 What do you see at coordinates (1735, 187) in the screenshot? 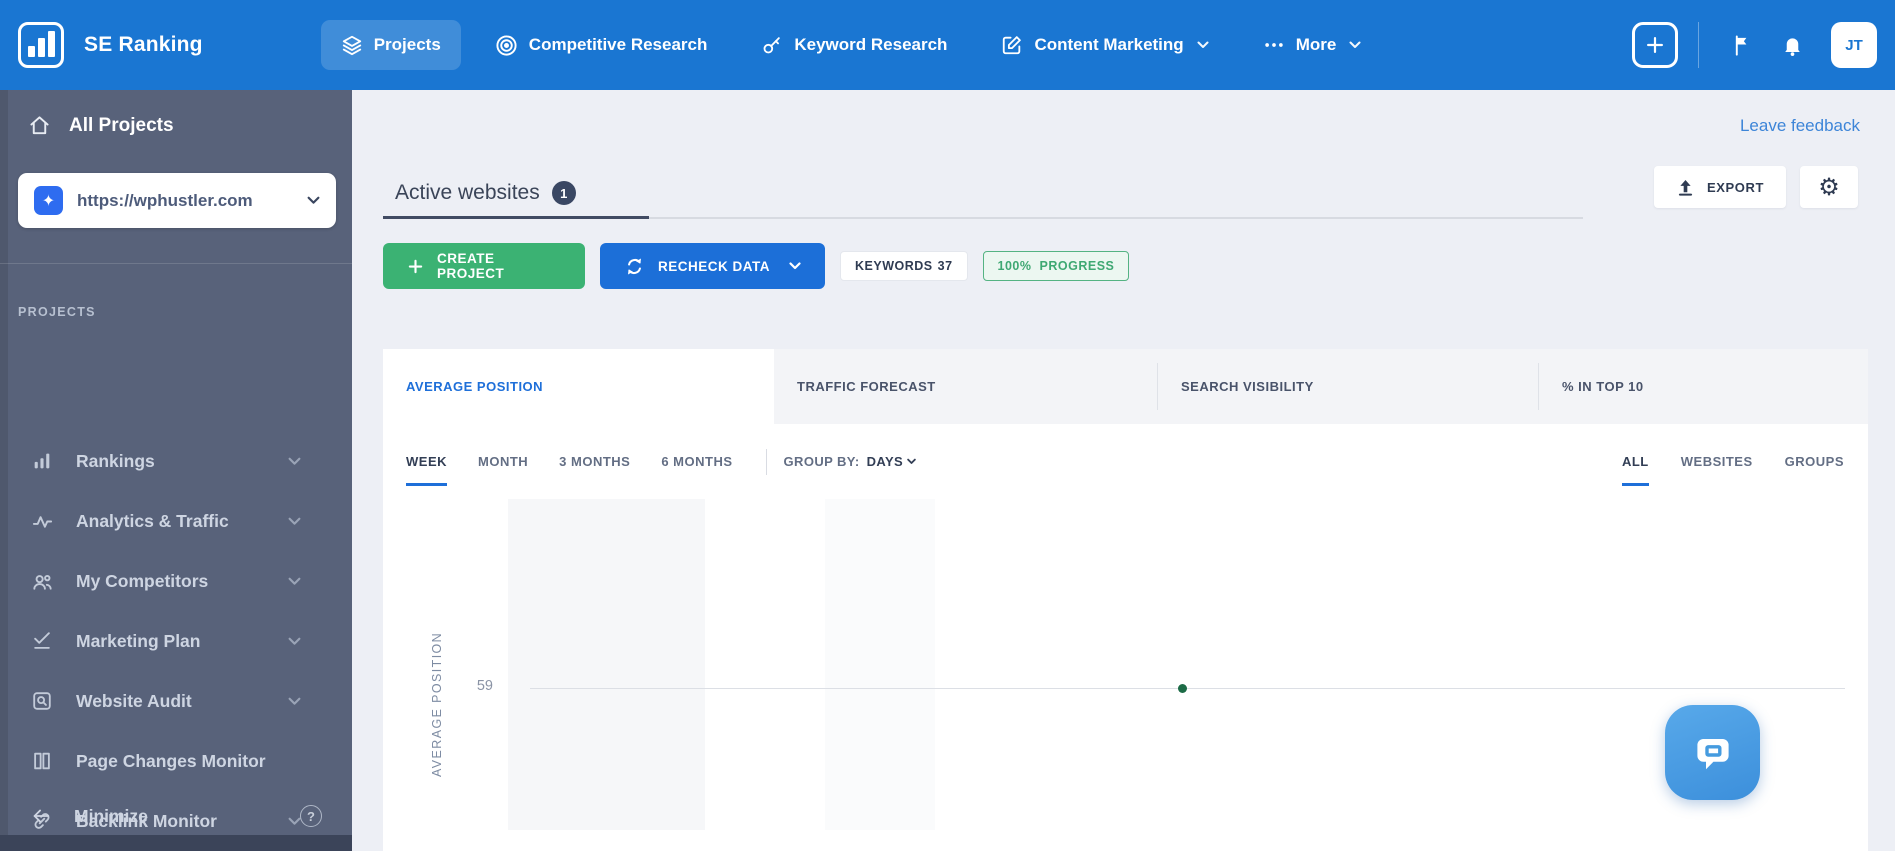
I see `export-label: EXPORT` at bounding box center [1735, 187].